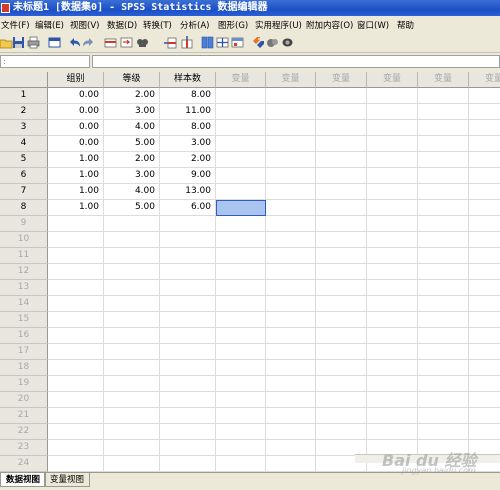  Describe the element at coordinates (76, 176) in the screenshot. I see `grid-cell: 1.00` at that location.